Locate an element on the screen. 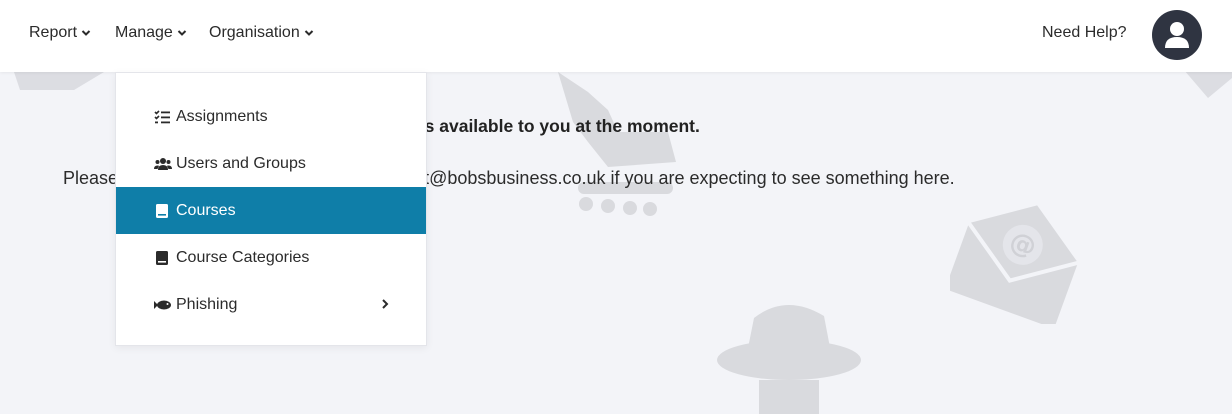 The image size is (1232, 414). users-icon is located at coordinates (163, 163).